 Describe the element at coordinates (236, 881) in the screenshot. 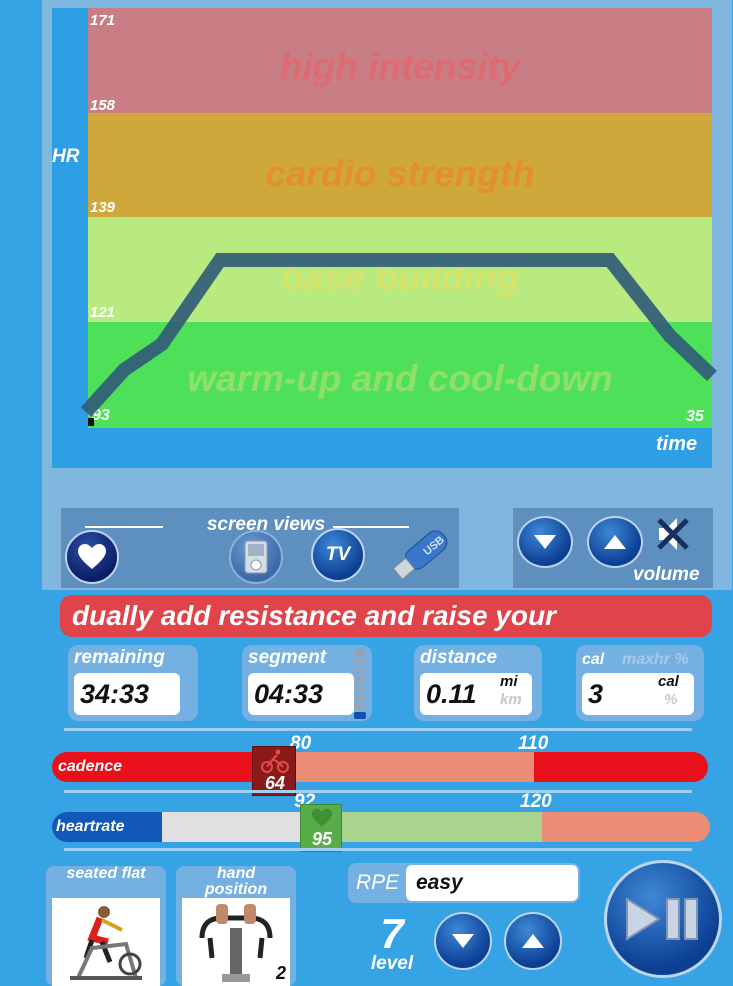

I see `hand-position-label: hand position` at that location.